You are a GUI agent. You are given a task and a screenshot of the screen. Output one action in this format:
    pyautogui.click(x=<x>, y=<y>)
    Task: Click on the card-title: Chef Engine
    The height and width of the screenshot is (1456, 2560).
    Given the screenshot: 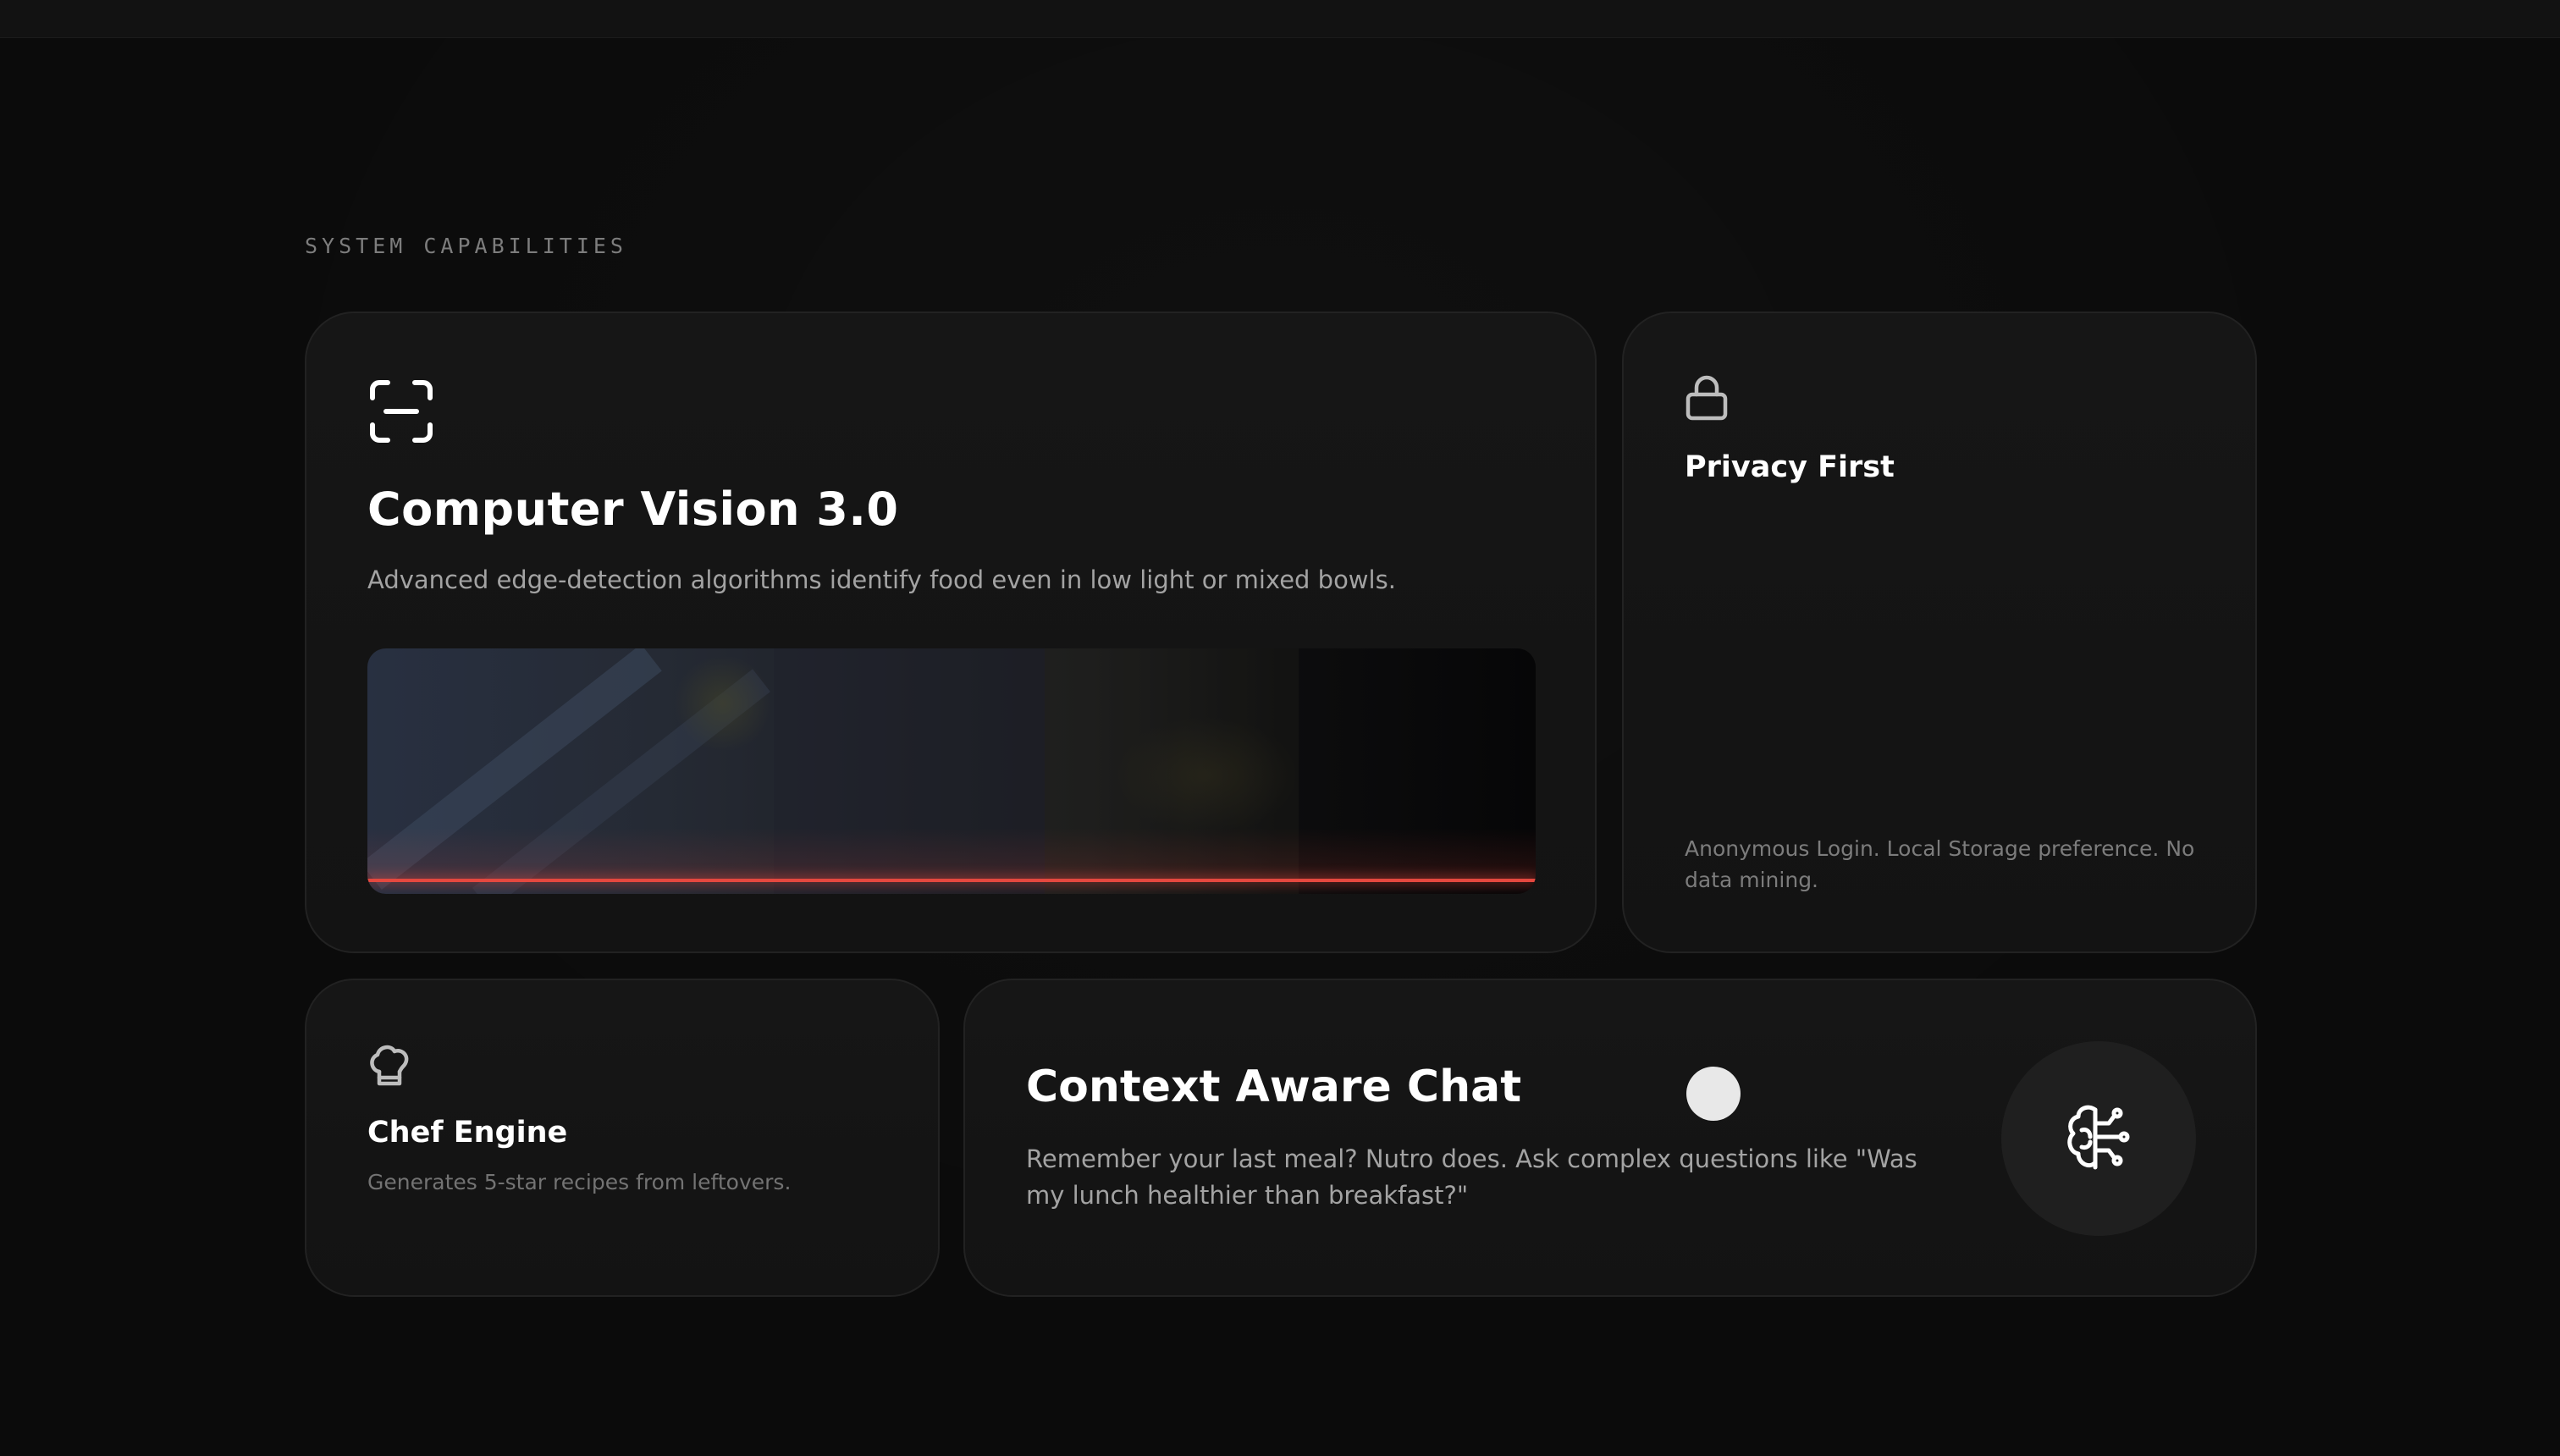 What is the action you would take?
    pyautogui.click(x=467, y=1133)
    